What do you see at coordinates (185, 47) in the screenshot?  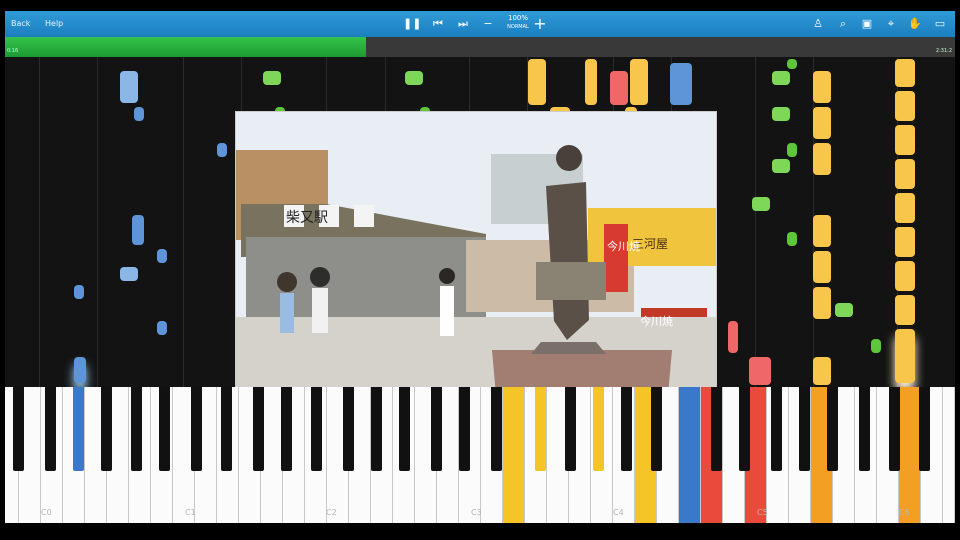 I see `progress-fill` at bounding box center [185, 47].